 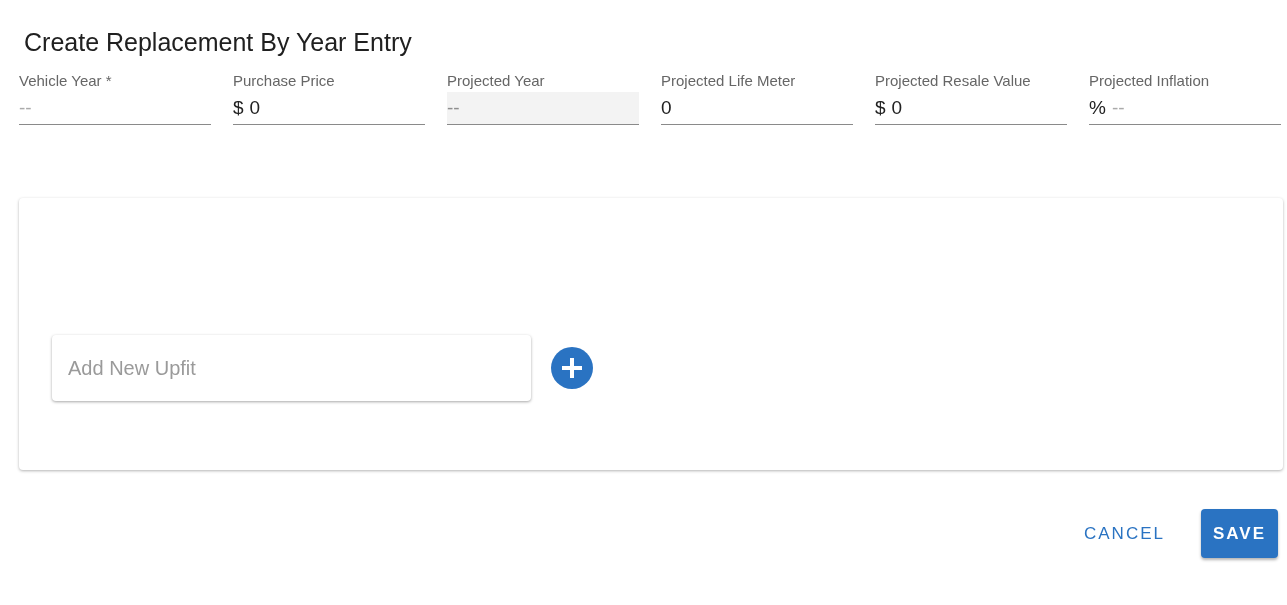 What do you see at coordinates (218, 42) in the screenshot?
I see `page-title: Create Replacement By Year Entry` at bounding box center [218, 42].